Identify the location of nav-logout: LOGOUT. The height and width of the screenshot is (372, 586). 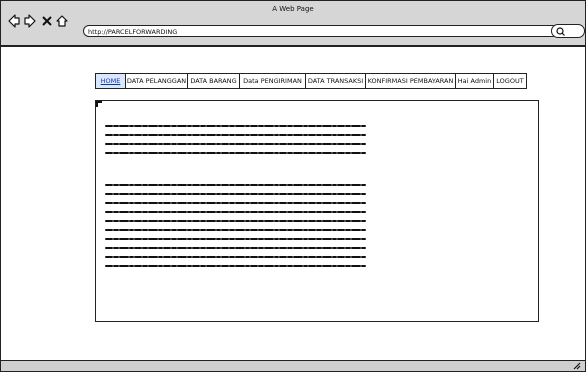
(510, 81).